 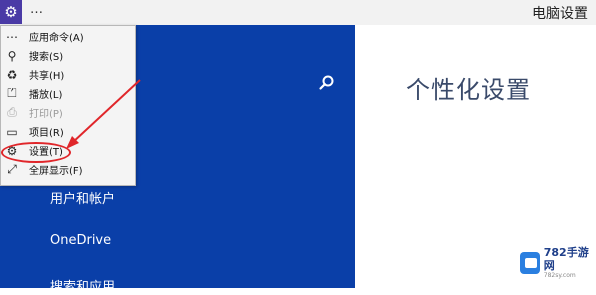 I want to click on menu-item-label: 项目(R), so click(x=46, y=133).